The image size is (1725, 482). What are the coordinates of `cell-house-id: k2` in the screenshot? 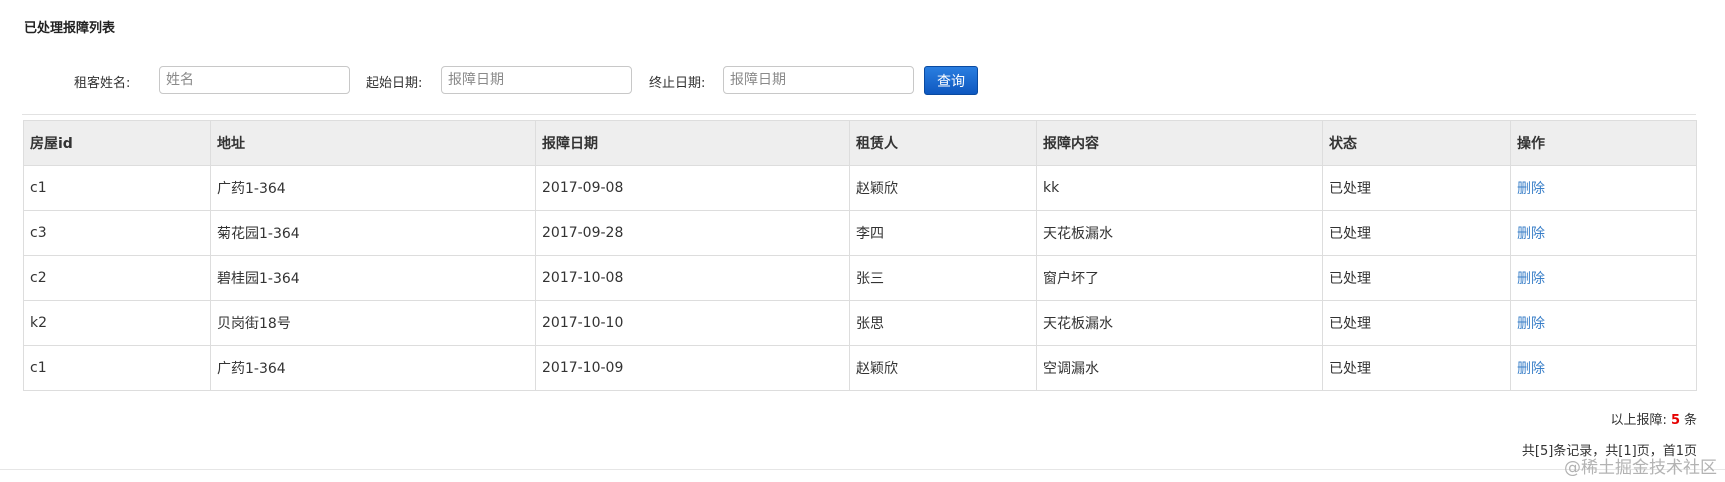 It's located at (117, 323).